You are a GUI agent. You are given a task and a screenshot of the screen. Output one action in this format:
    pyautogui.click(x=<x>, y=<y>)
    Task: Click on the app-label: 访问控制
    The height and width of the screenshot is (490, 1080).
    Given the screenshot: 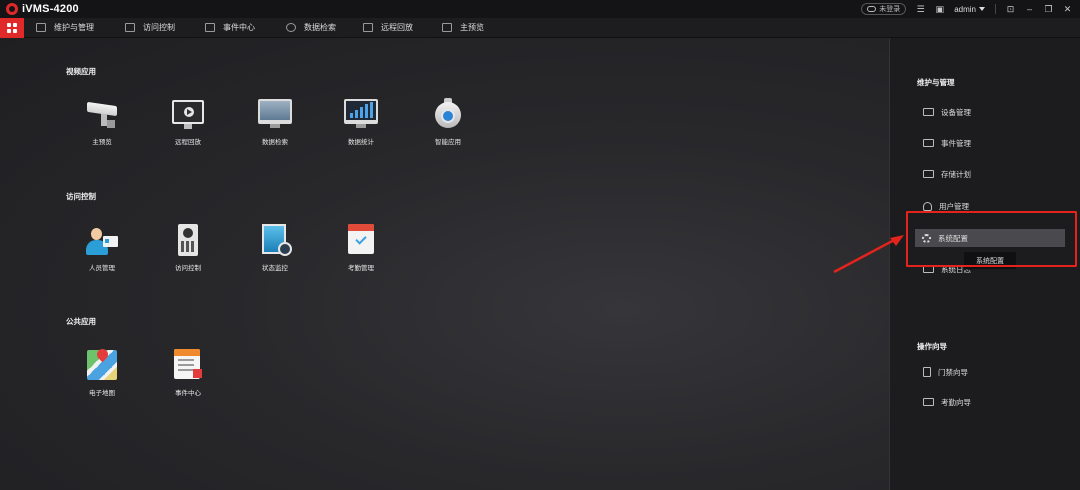 What is the action you would take?
    pyautogui.click(x=188, y=268)
    